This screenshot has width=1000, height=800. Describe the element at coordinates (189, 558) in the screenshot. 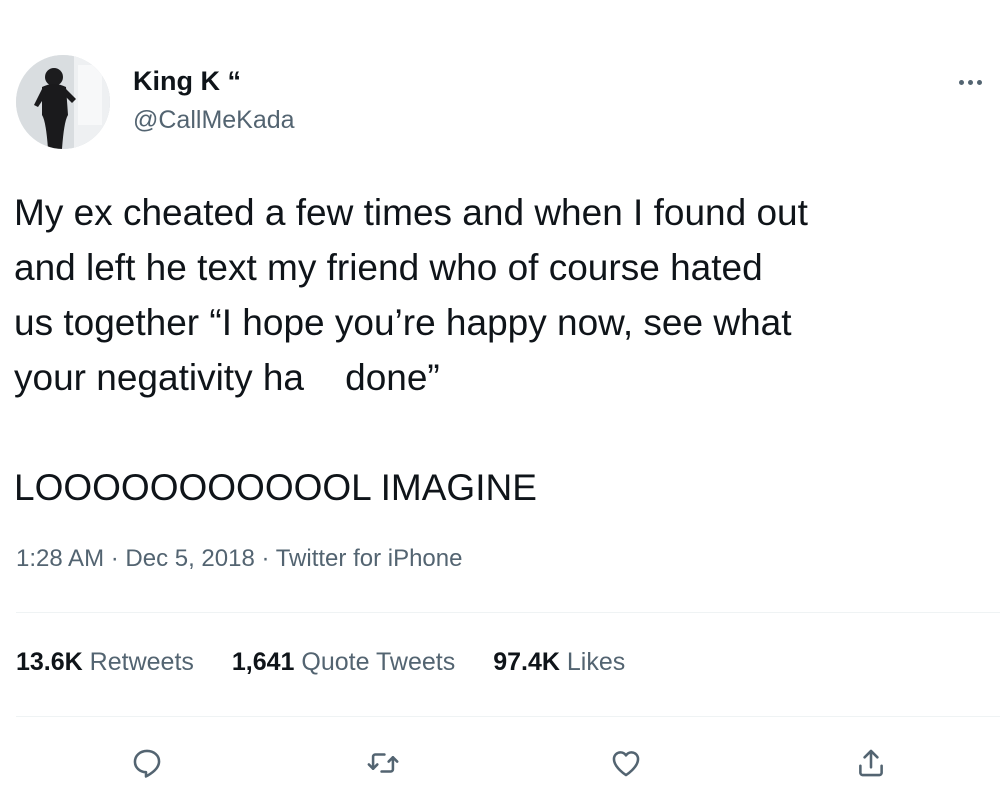

I see `tweet-date: Dec 5, 2018` at that location.